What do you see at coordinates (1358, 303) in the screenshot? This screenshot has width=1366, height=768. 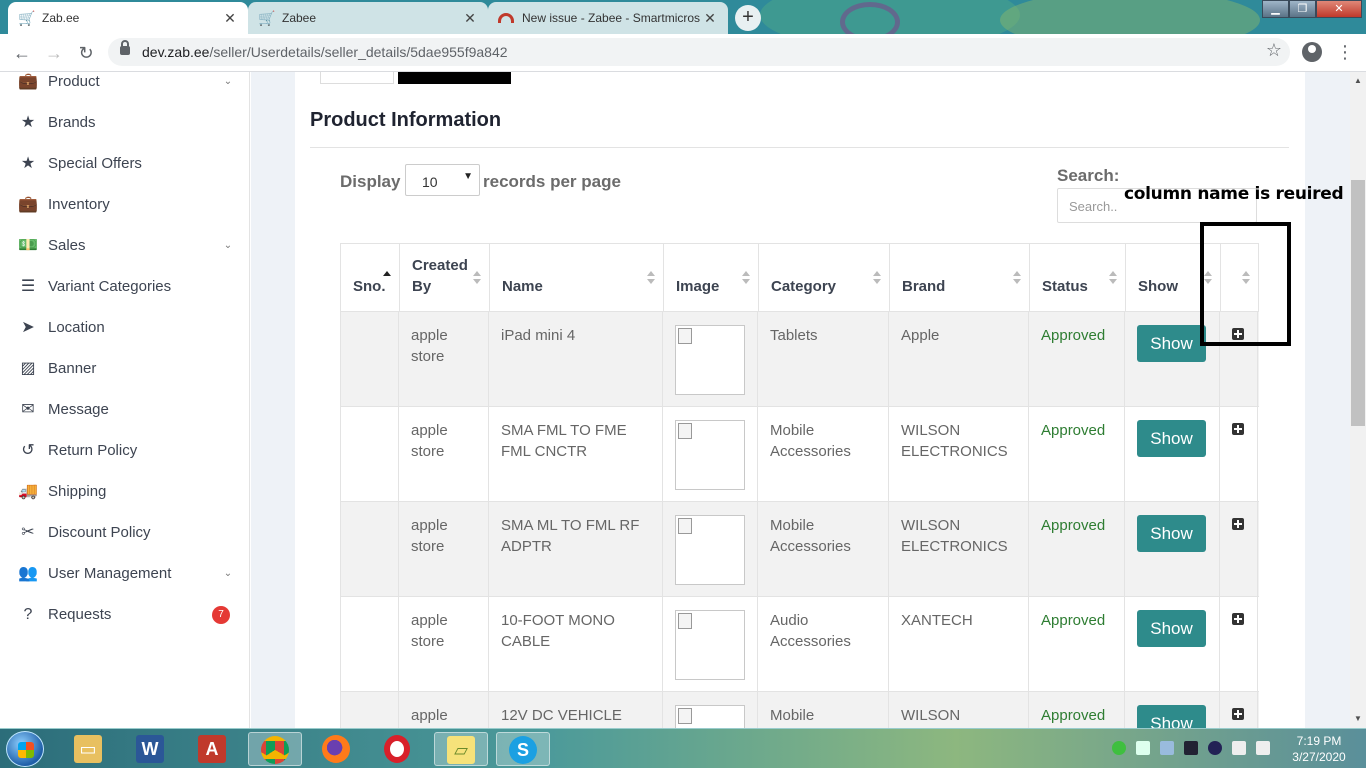 I see `scrollbar-thumb` at bounding box center [1358, 303].